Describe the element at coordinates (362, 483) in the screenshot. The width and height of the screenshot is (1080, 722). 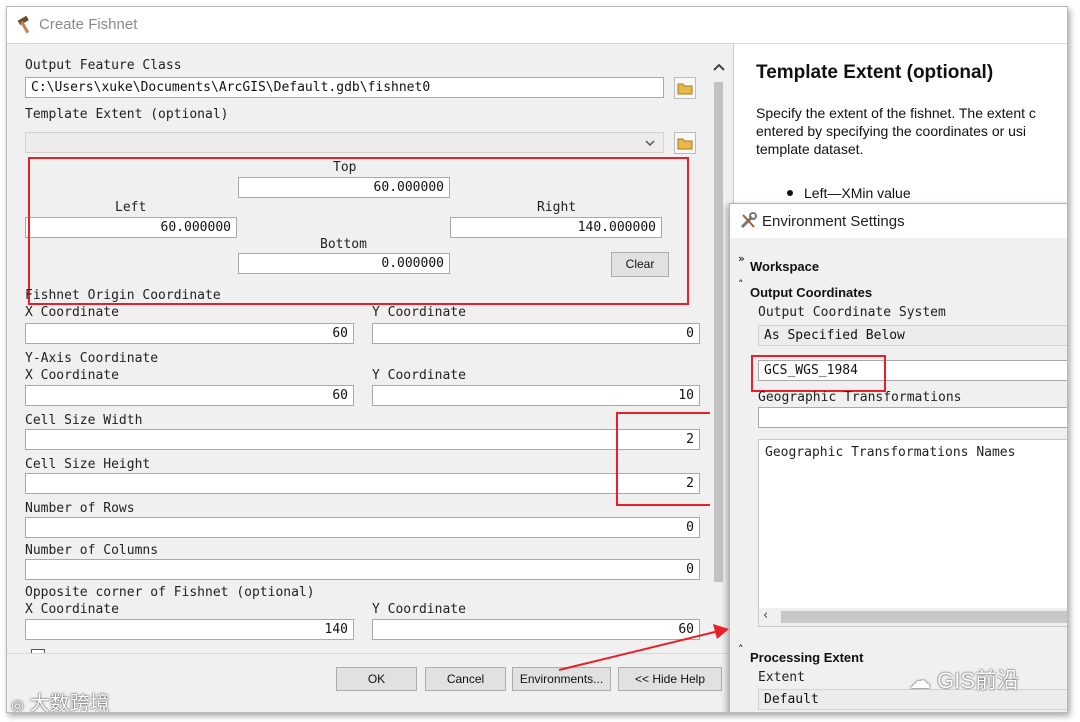
I see `cell-size-height-input: 2` at that location.